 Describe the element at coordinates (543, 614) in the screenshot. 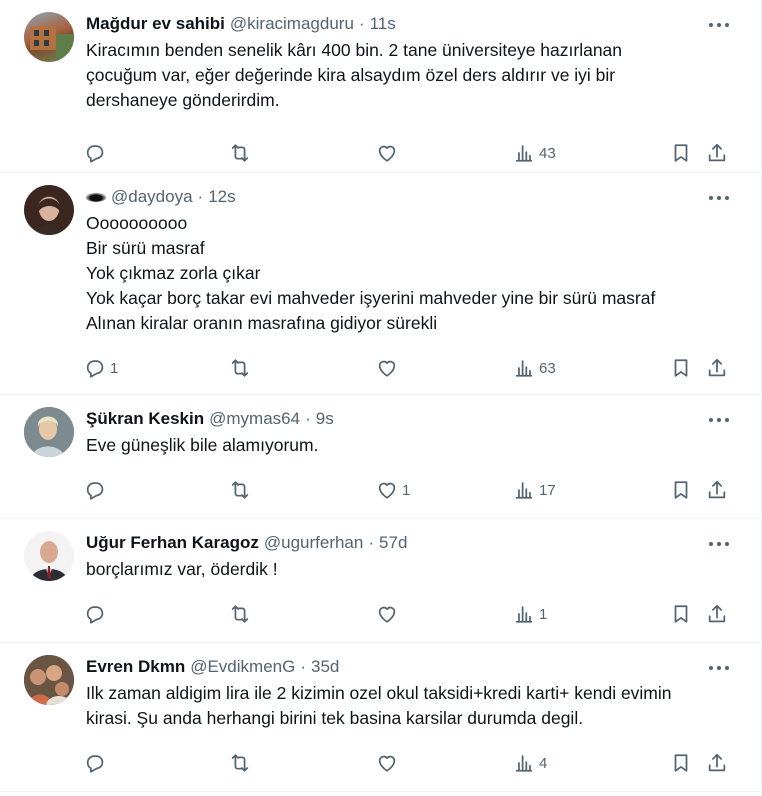

I see `views-count: 1` at that location.